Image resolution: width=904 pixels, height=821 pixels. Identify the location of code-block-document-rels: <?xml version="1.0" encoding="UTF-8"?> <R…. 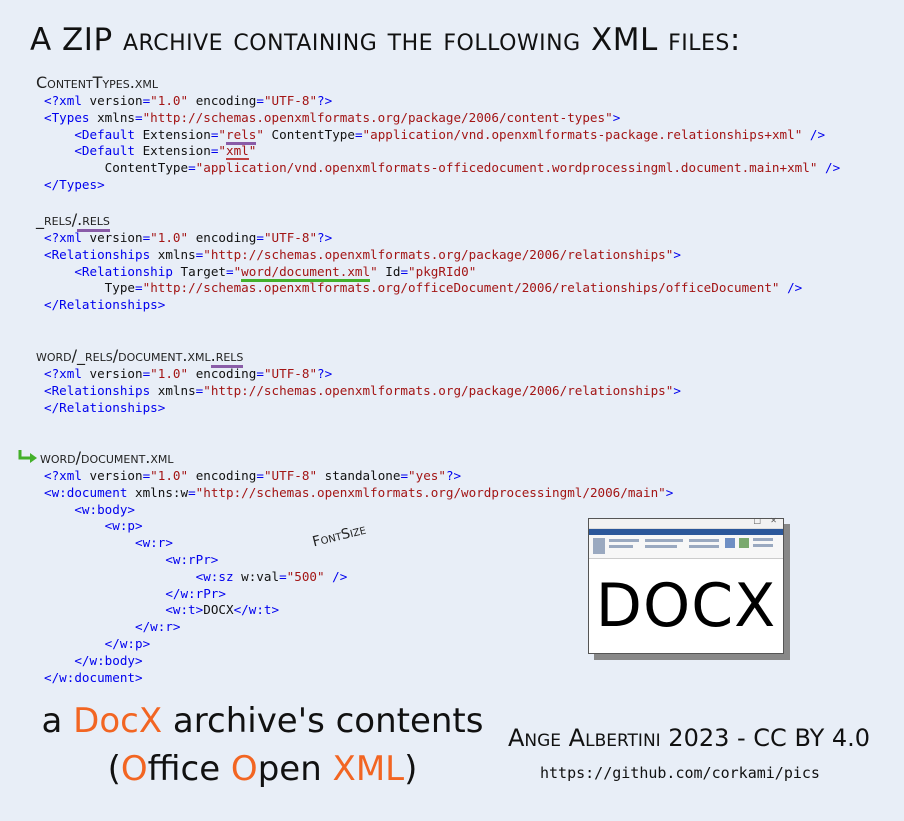
(362, 391).